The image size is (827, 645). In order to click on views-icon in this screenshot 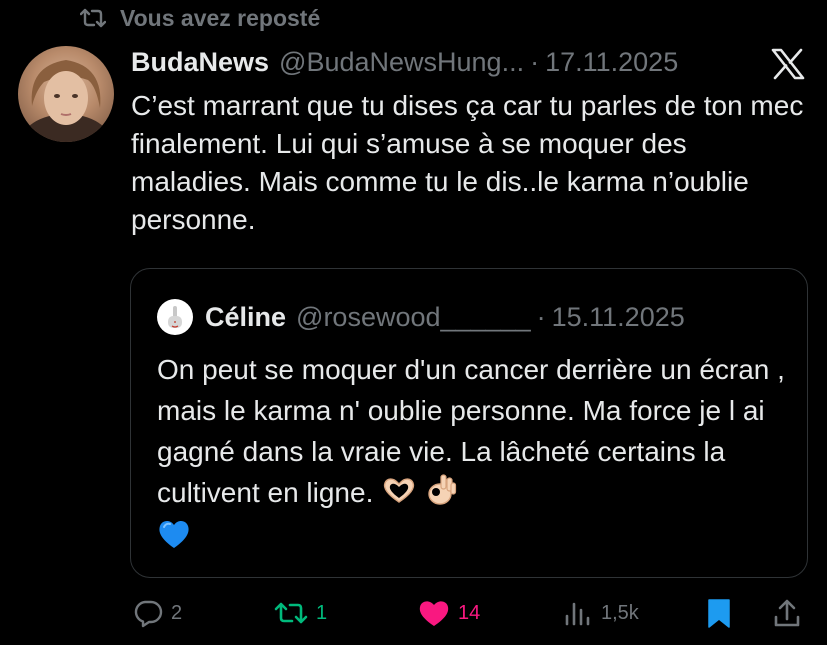, I will do `click(577, 614)`.